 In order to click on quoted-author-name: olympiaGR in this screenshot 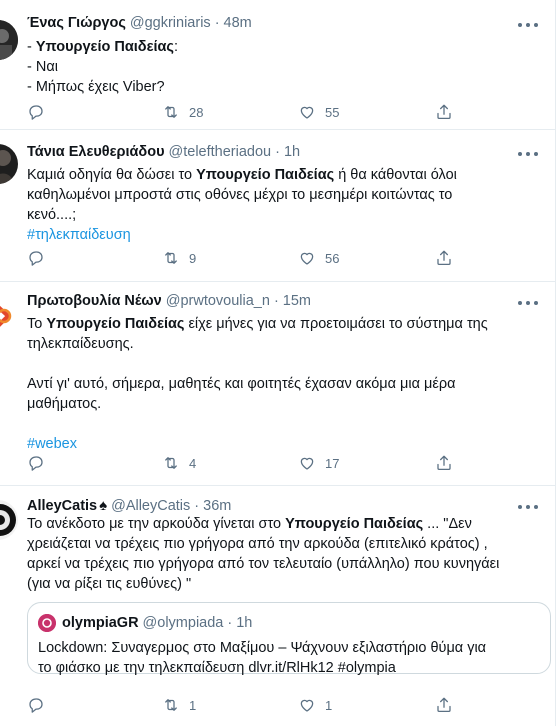, I will do `click(100, 623)`.